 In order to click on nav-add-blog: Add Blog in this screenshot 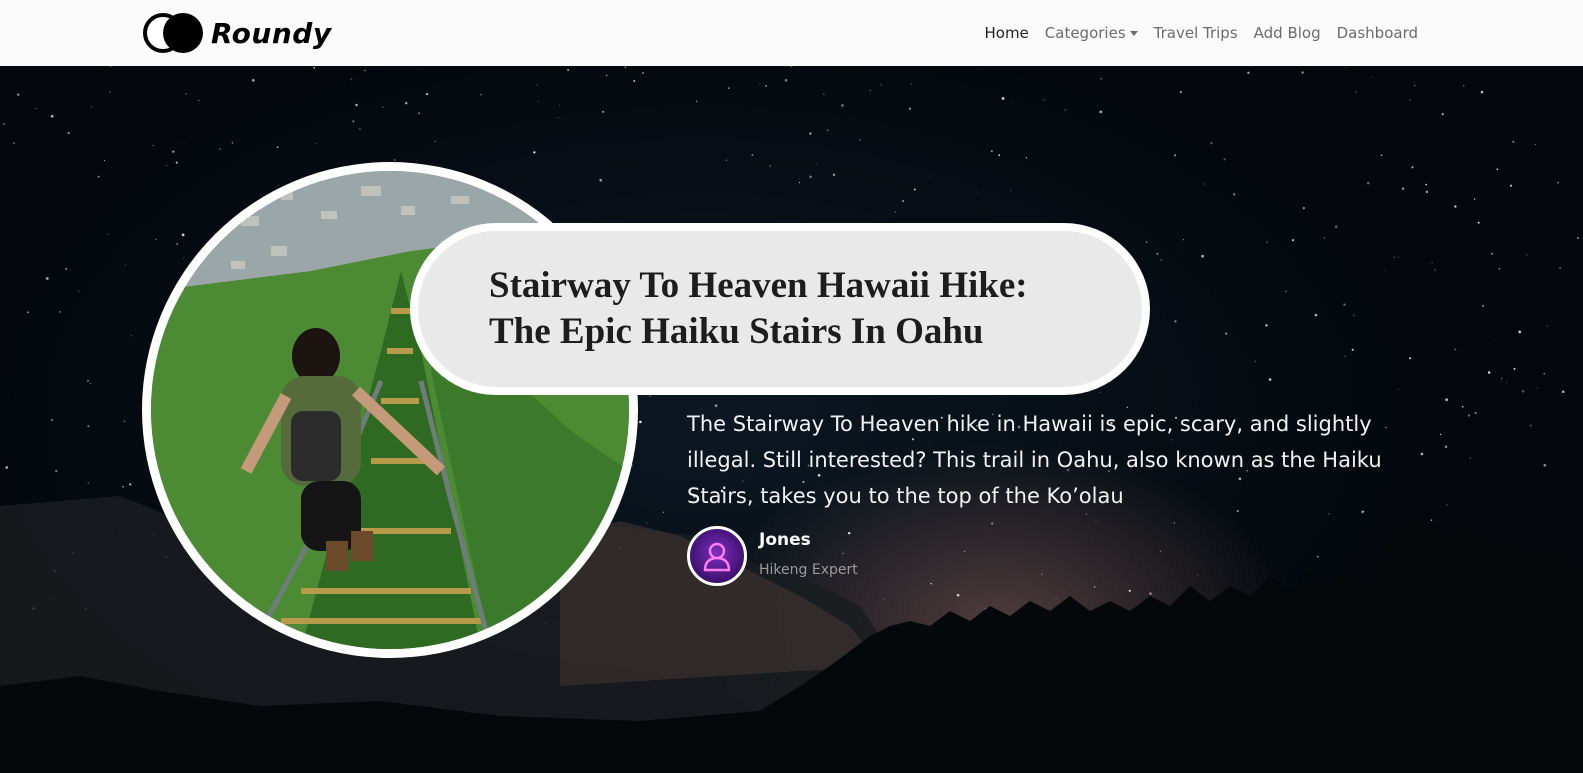, I will do `click(1287, 33)`.